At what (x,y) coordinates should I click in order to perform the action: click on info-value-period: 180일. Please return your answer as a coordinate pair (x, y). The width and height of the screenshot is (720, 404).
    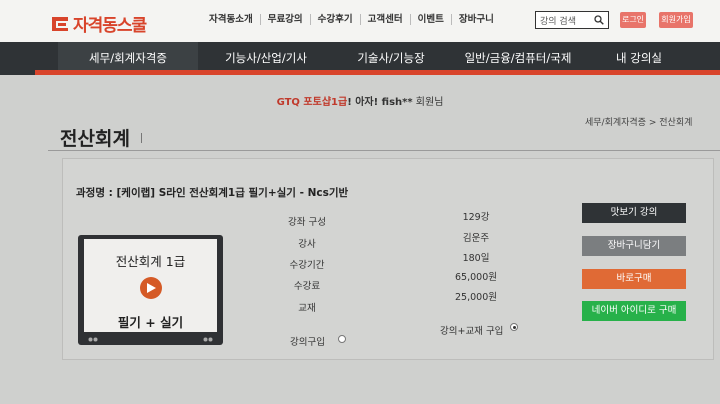
    Looking at the image, I should click on (476, 258).